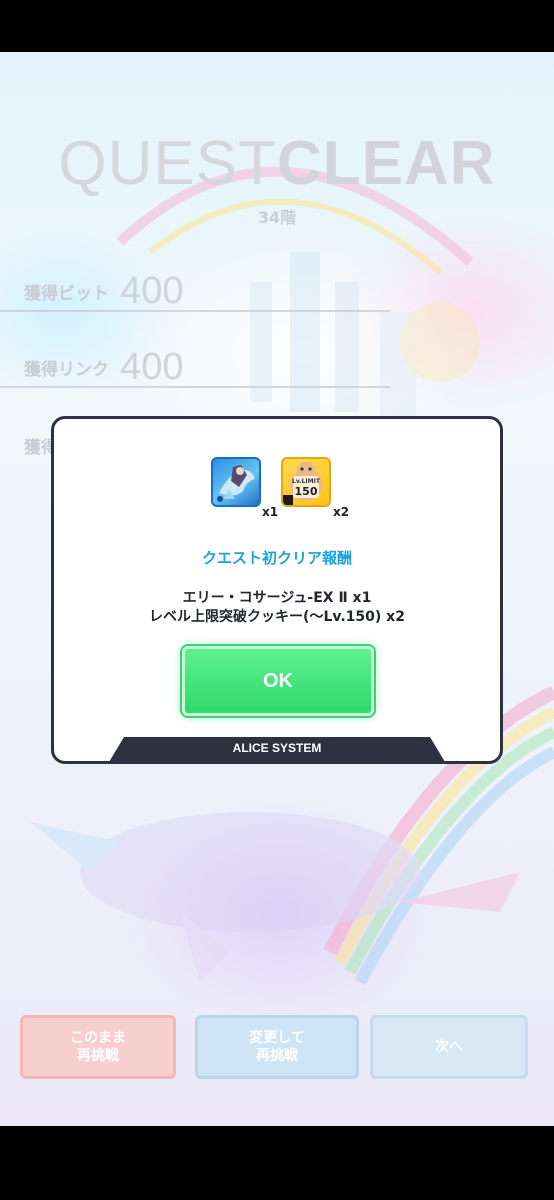 This screenshot has width=554, height=1200. Describe the element at coordinates (386, 163) in the screenshot. I see `title-clear: CLEAR` at that location.